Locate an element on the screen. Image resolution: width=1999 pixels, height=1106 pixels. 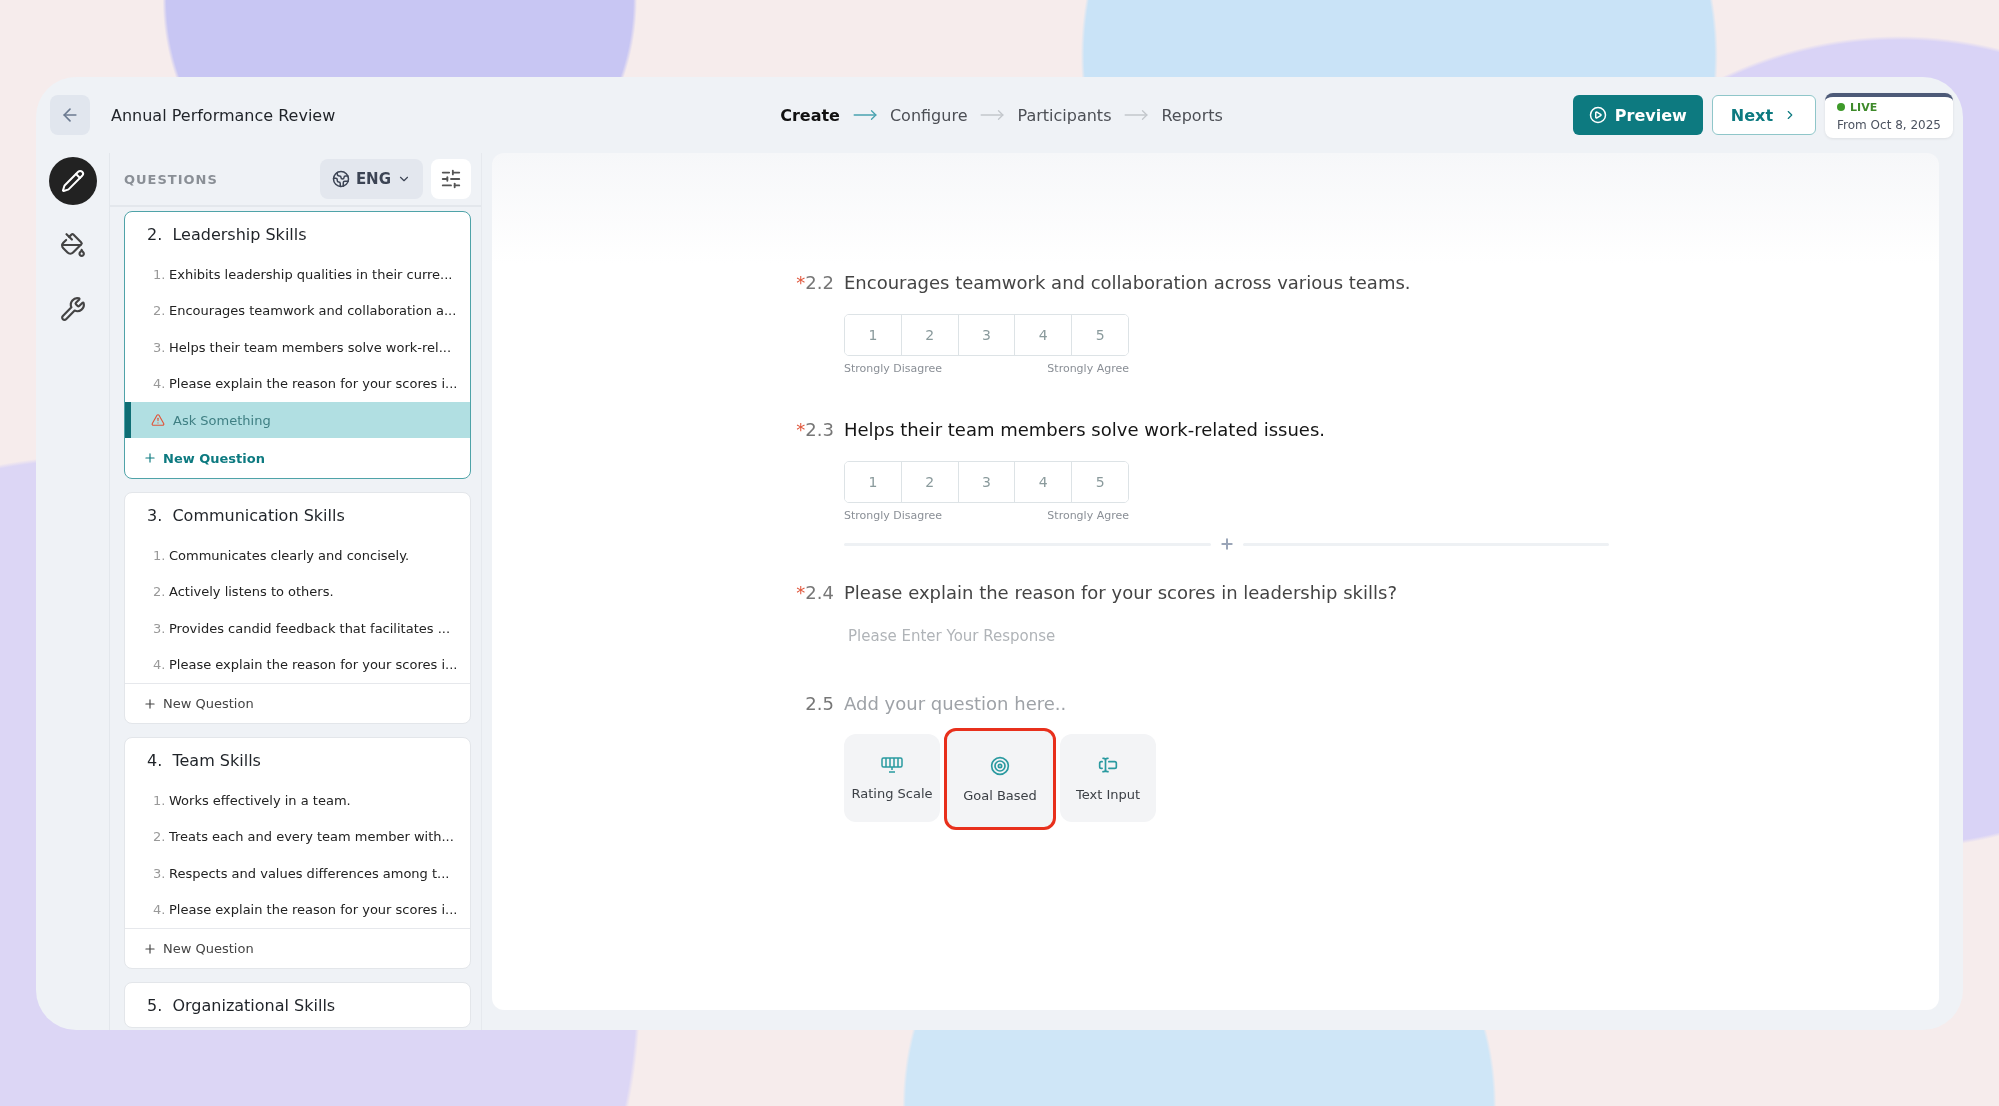
wrench-icon is located at coordinates (72, 309).